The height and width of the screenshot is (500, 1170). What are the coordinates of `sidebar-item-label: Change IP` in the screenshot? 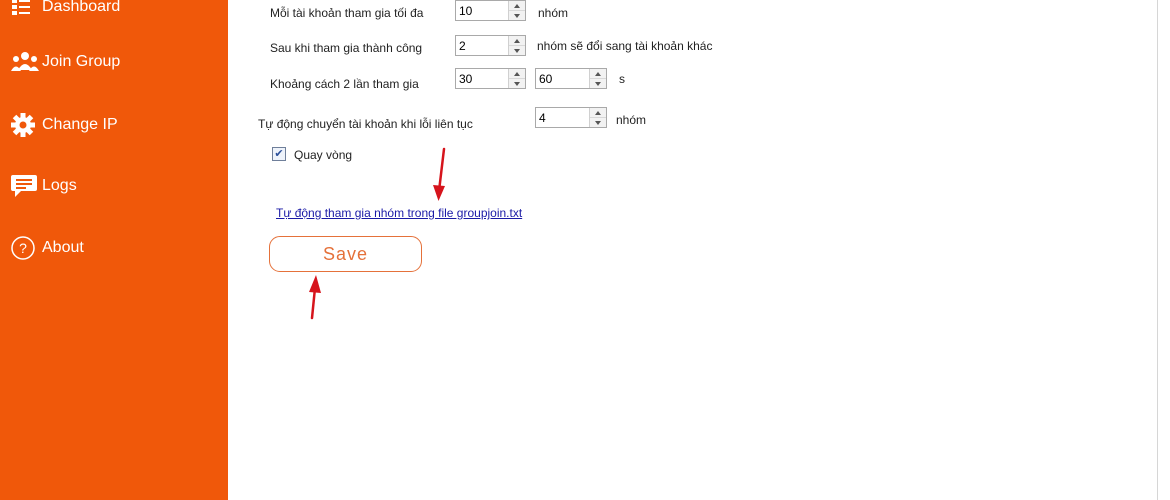 It's located at (80, 124).